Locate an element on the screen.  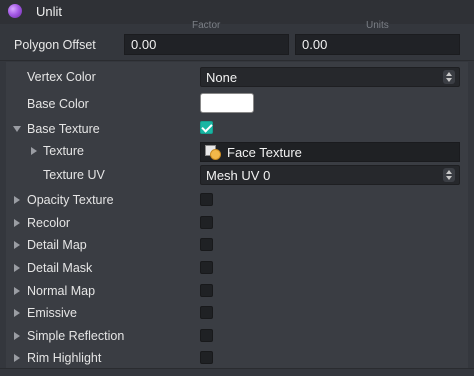
polygon-offset-units-field: 0.00 is located at coordinates (377, 44).